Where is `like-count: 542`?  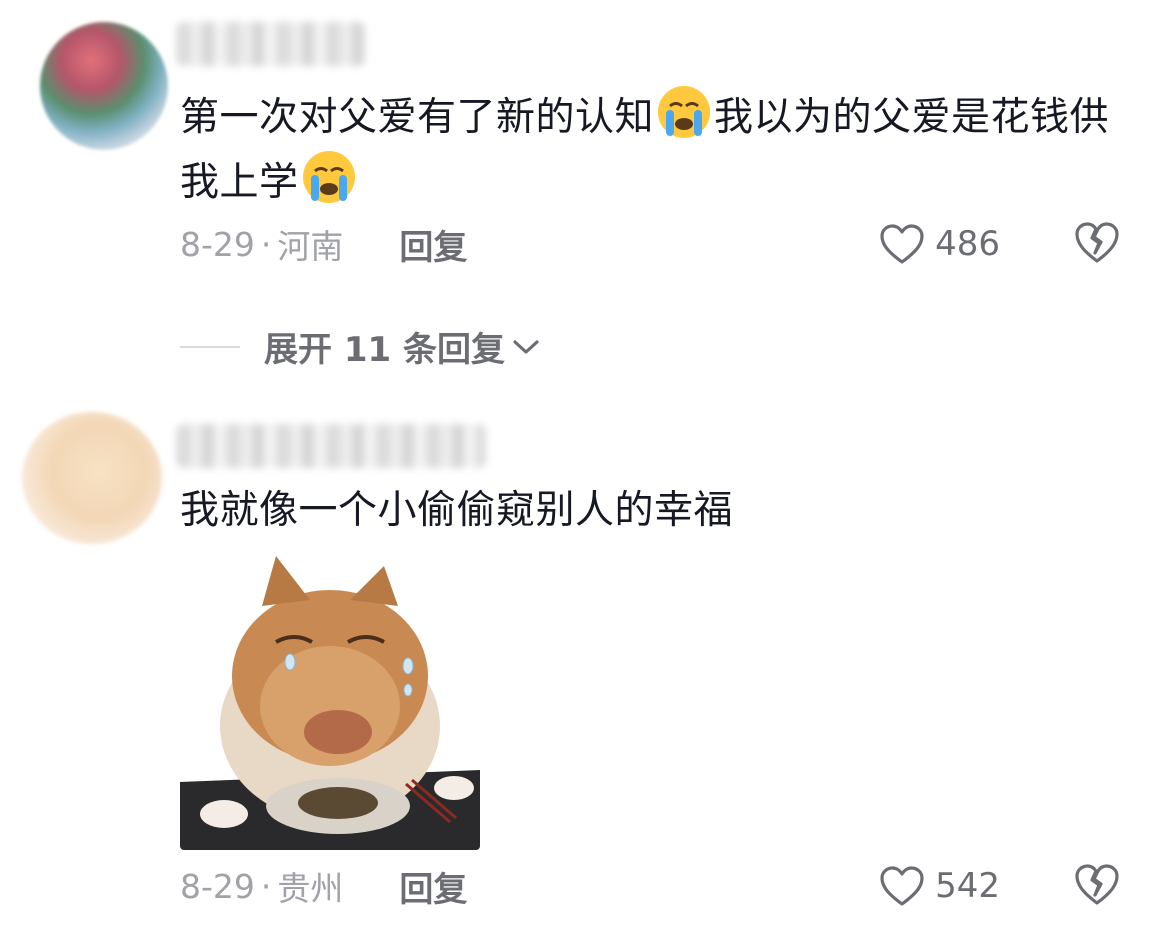 like-count: 542 is located at coordinates (967, 886).